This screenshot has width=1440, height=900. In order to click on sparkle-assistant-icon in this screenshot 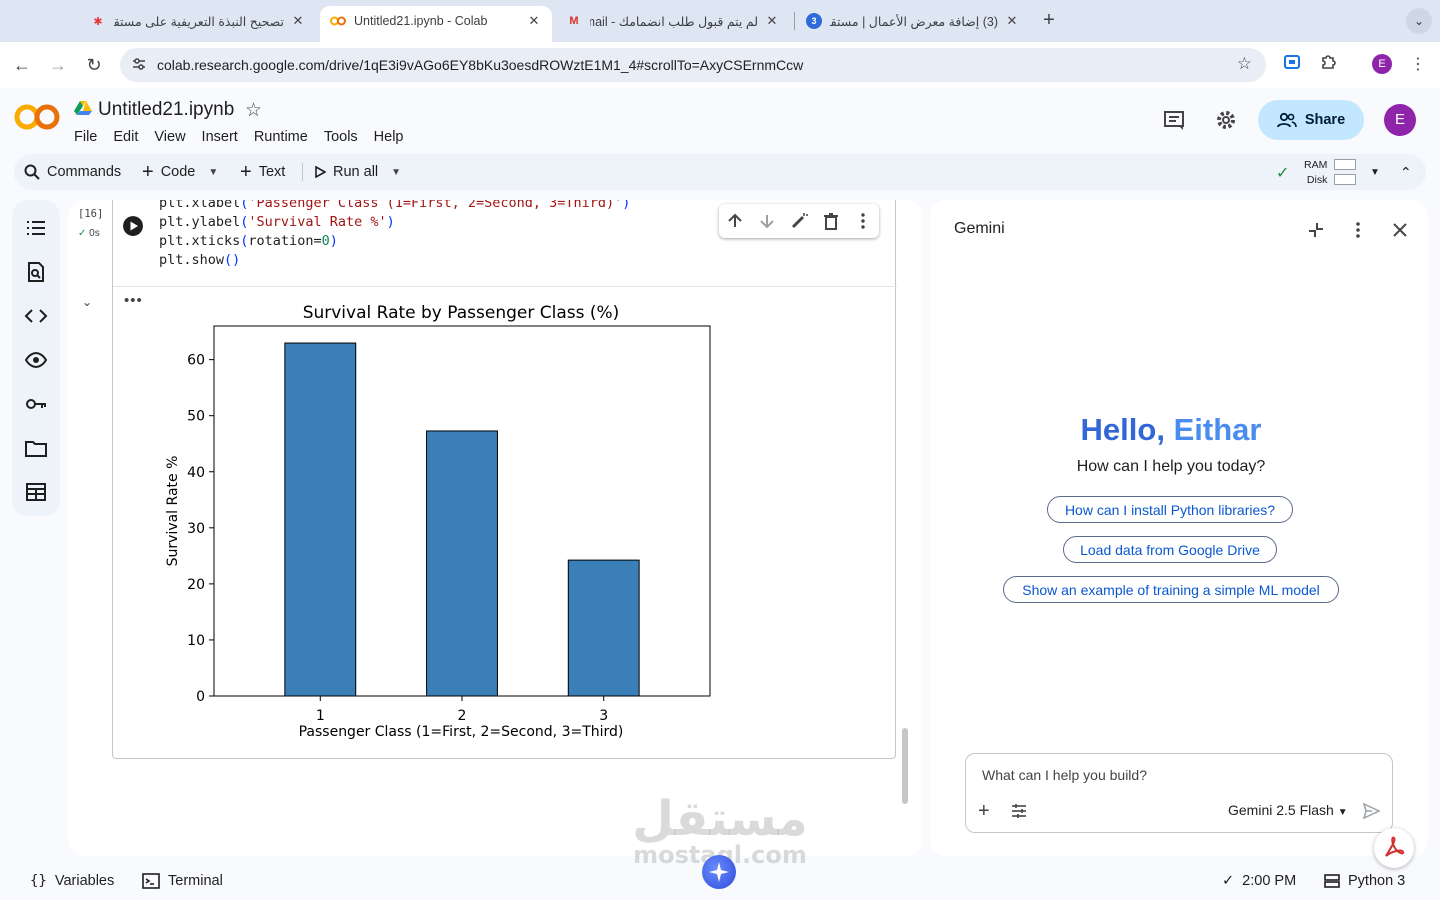, I will do `click(719, 872)`.